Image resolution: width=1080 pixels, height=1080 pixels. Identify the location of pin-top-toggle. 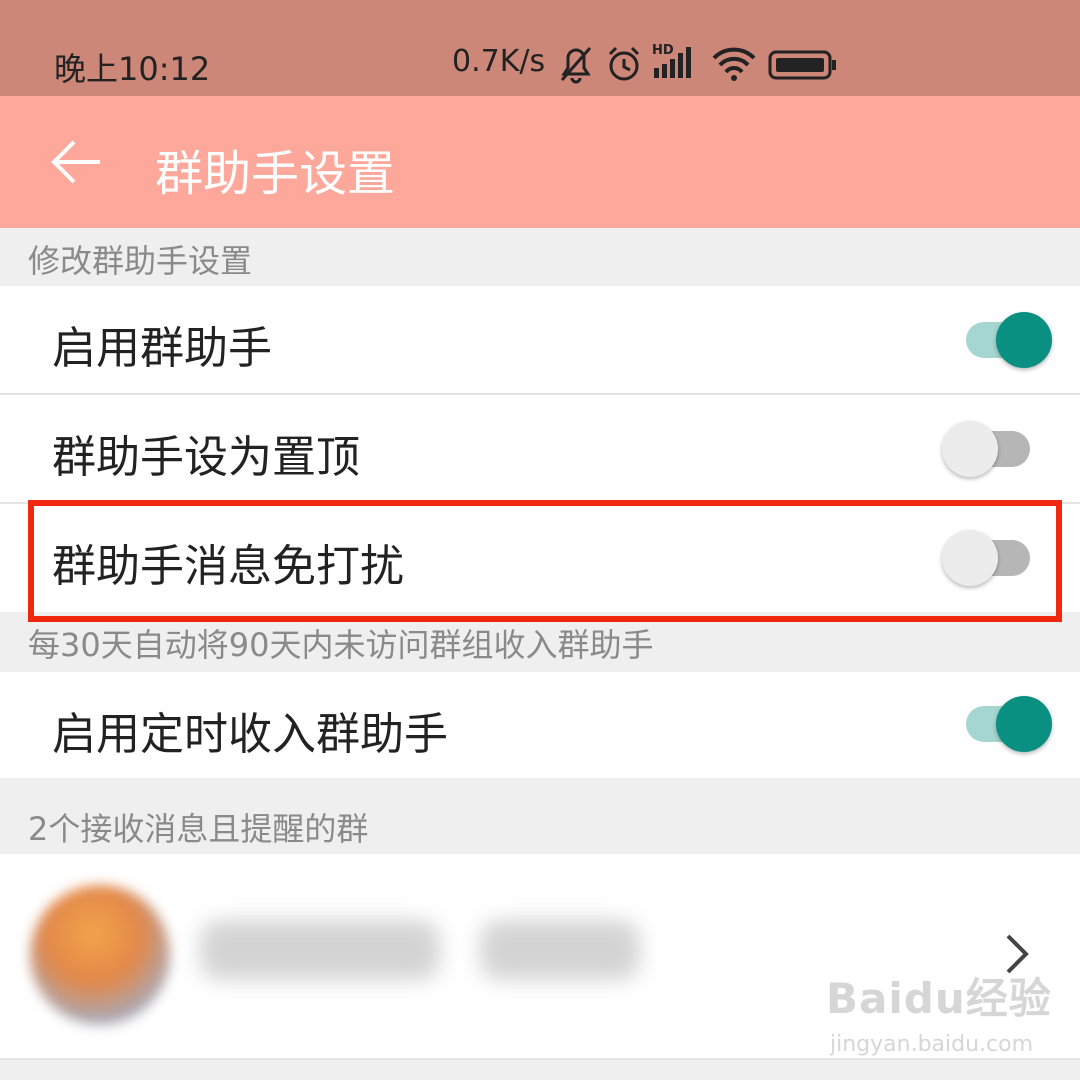
(991, 449).